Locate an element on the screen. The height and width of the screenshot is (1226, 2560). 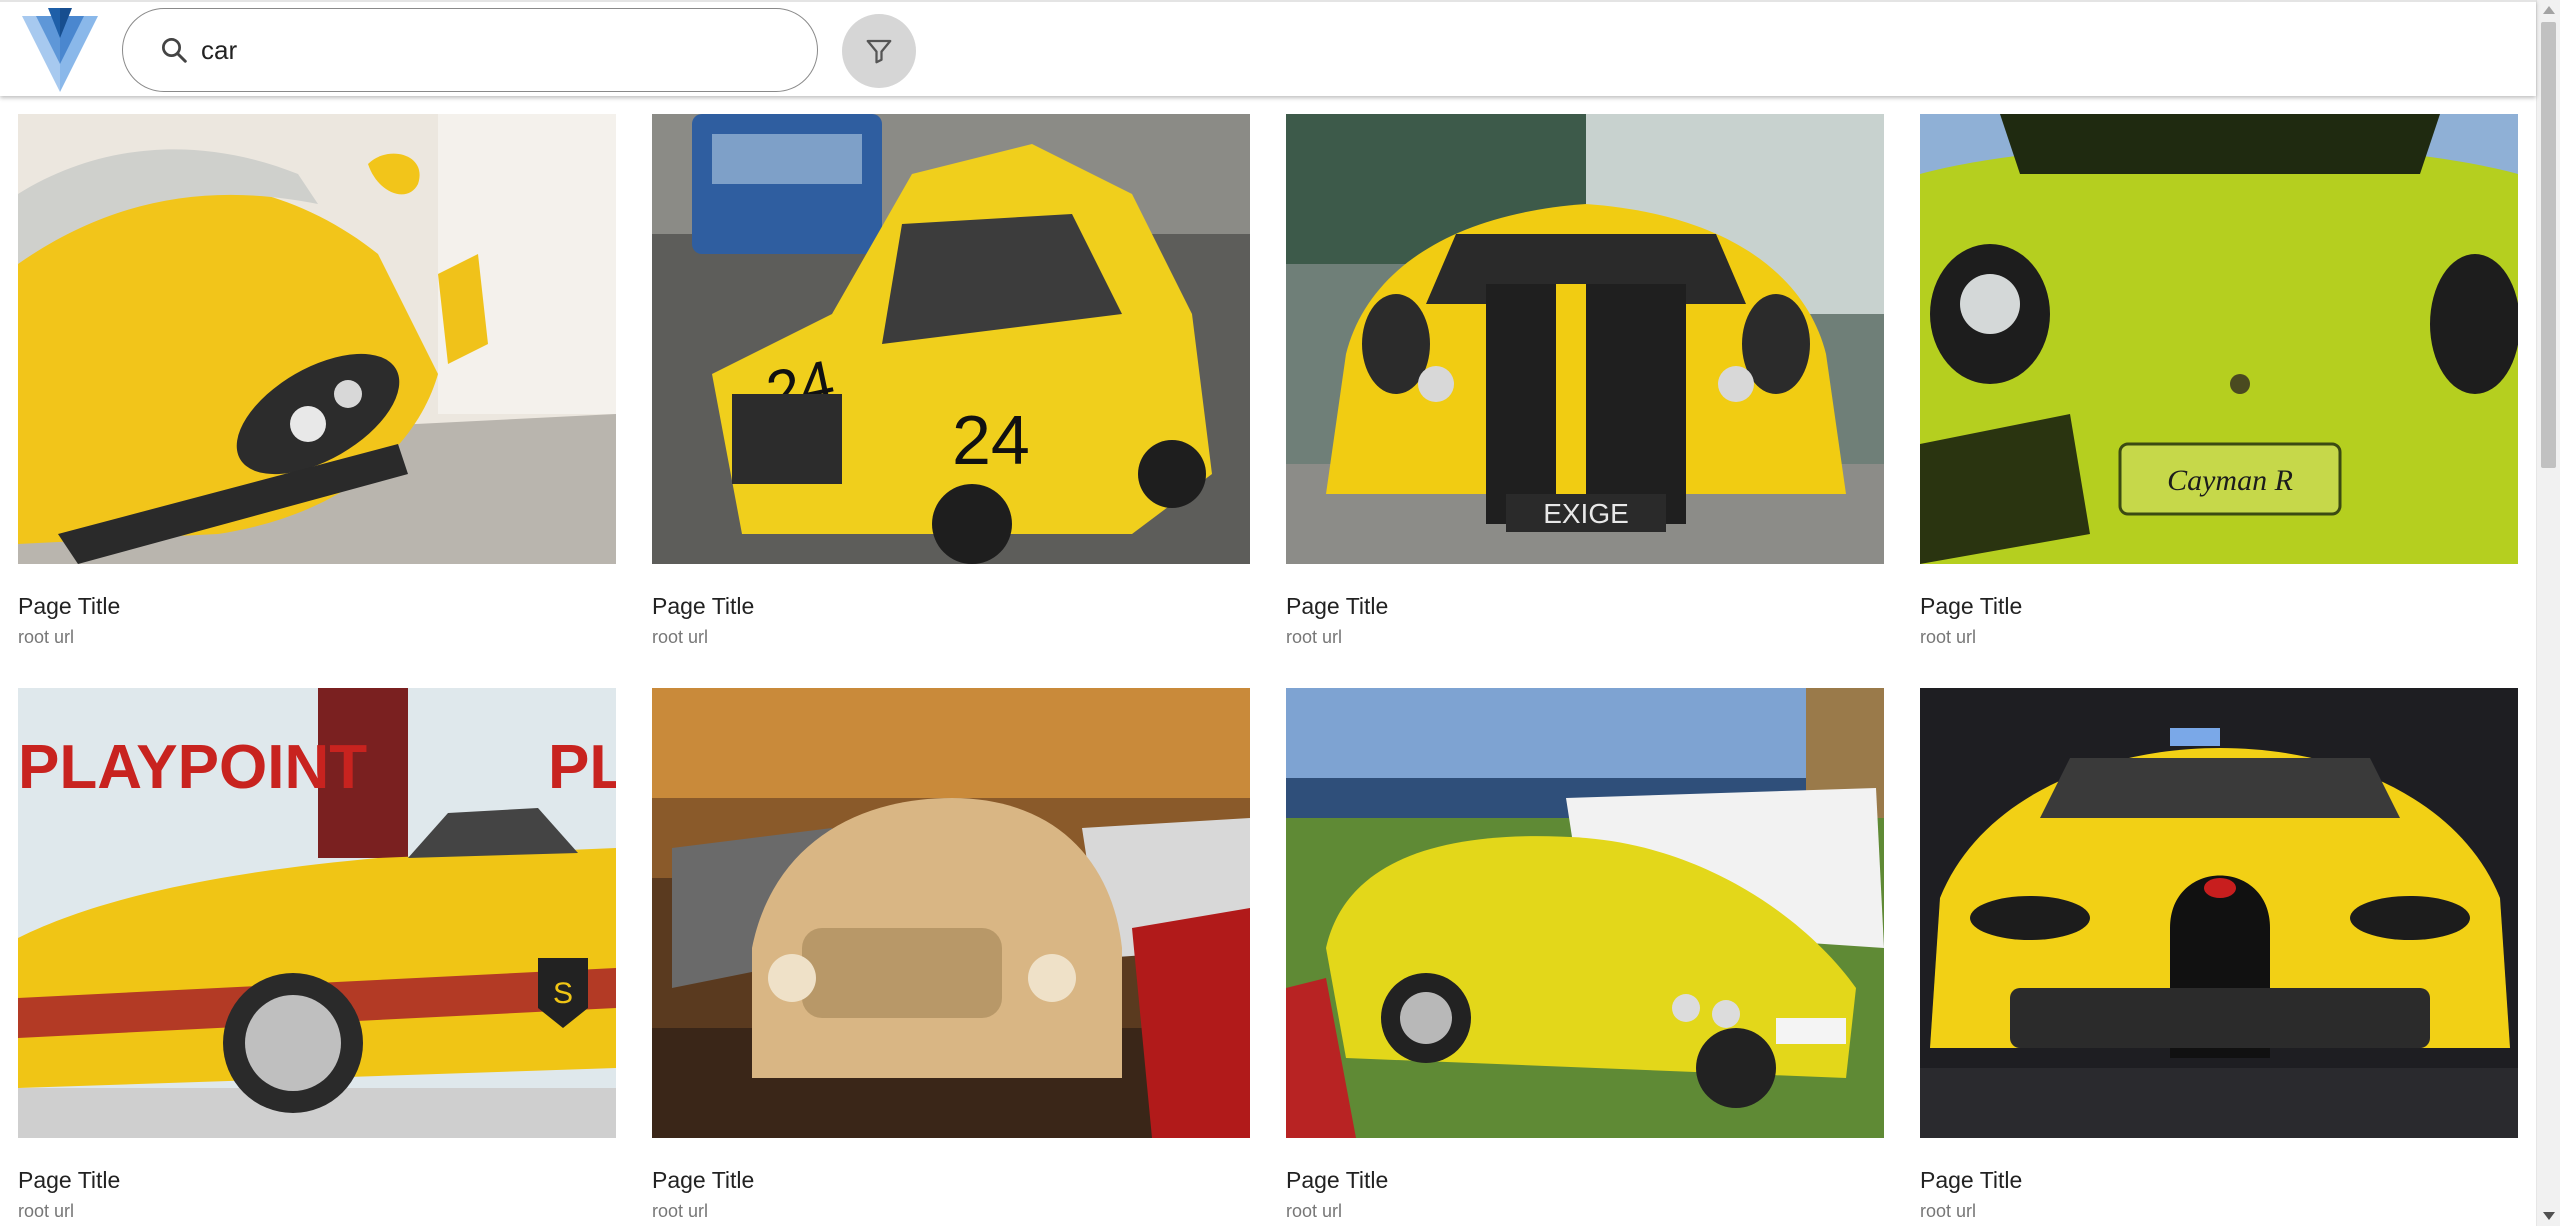
svg-text: 24 is located at coordinates (991, 440).